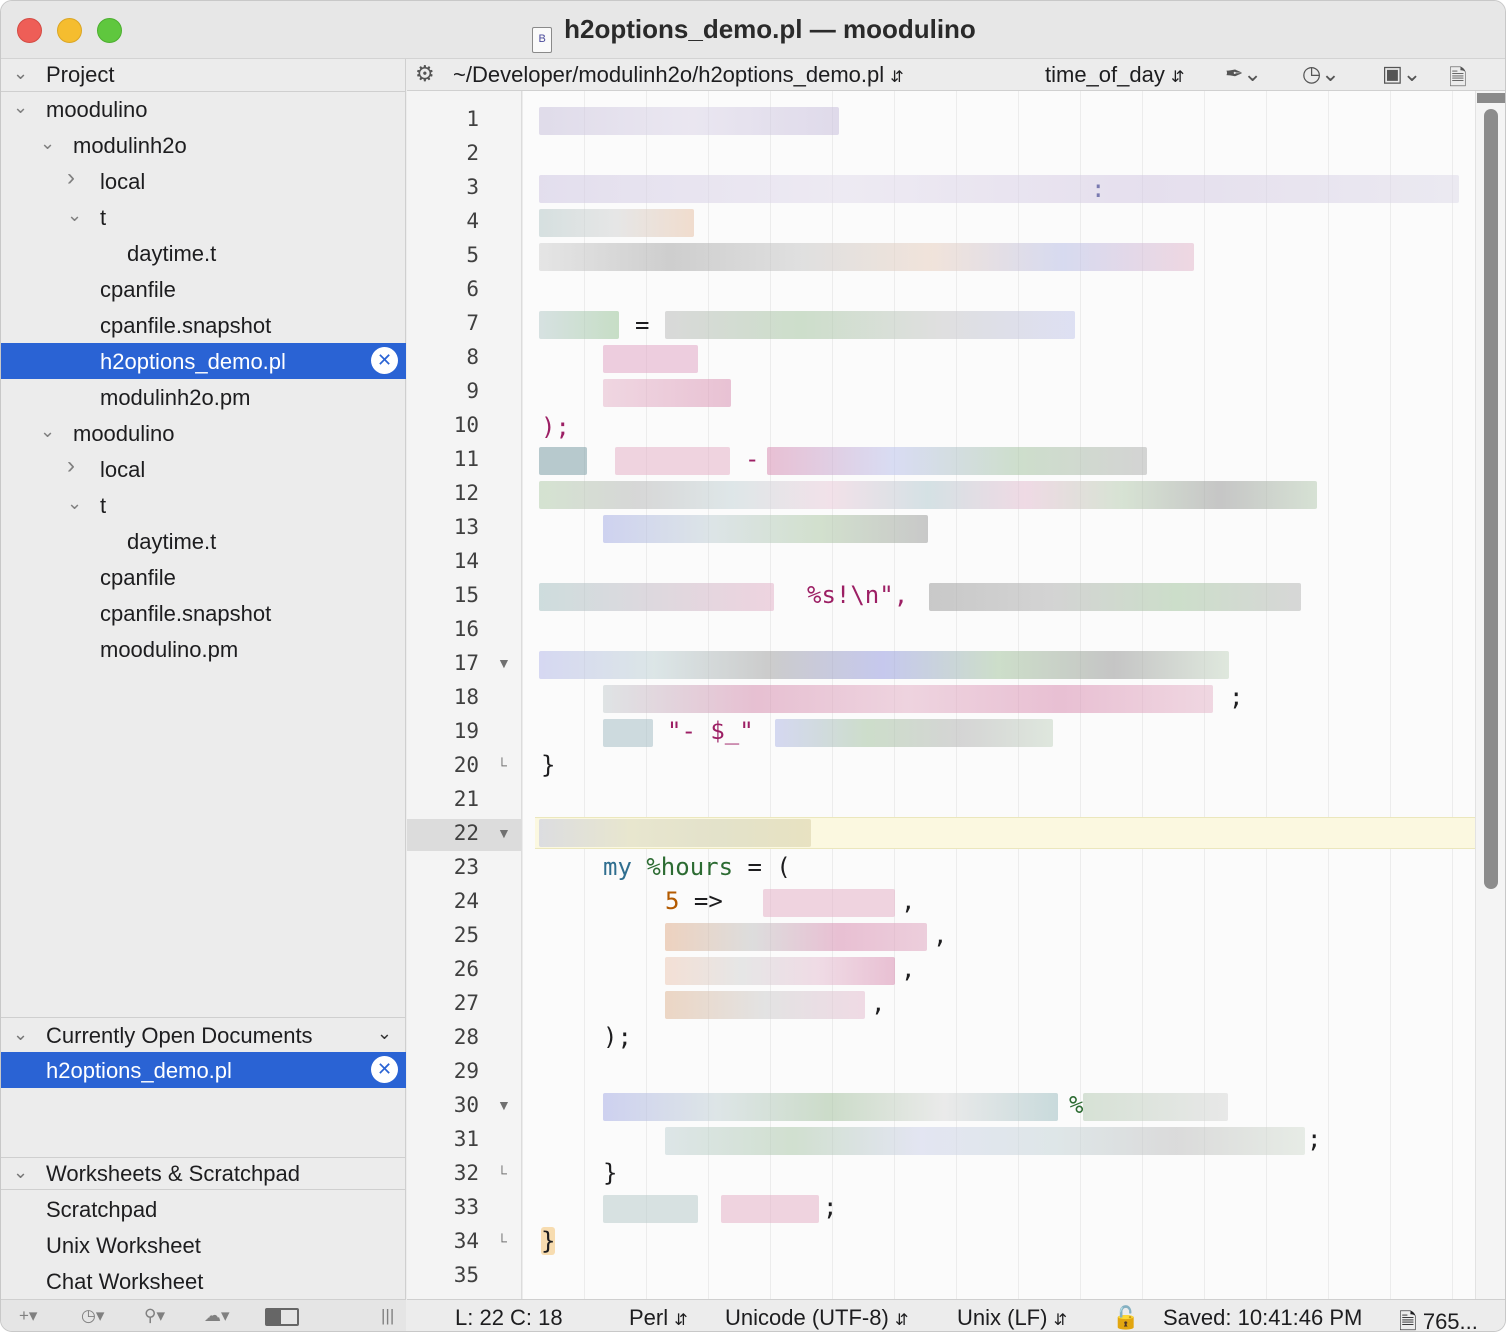 The height and width of the screenshot is (1332, 1506). Describe the element at coordinates (466, 527) in the screenshot. I see `line-number-text: 13` at that location.